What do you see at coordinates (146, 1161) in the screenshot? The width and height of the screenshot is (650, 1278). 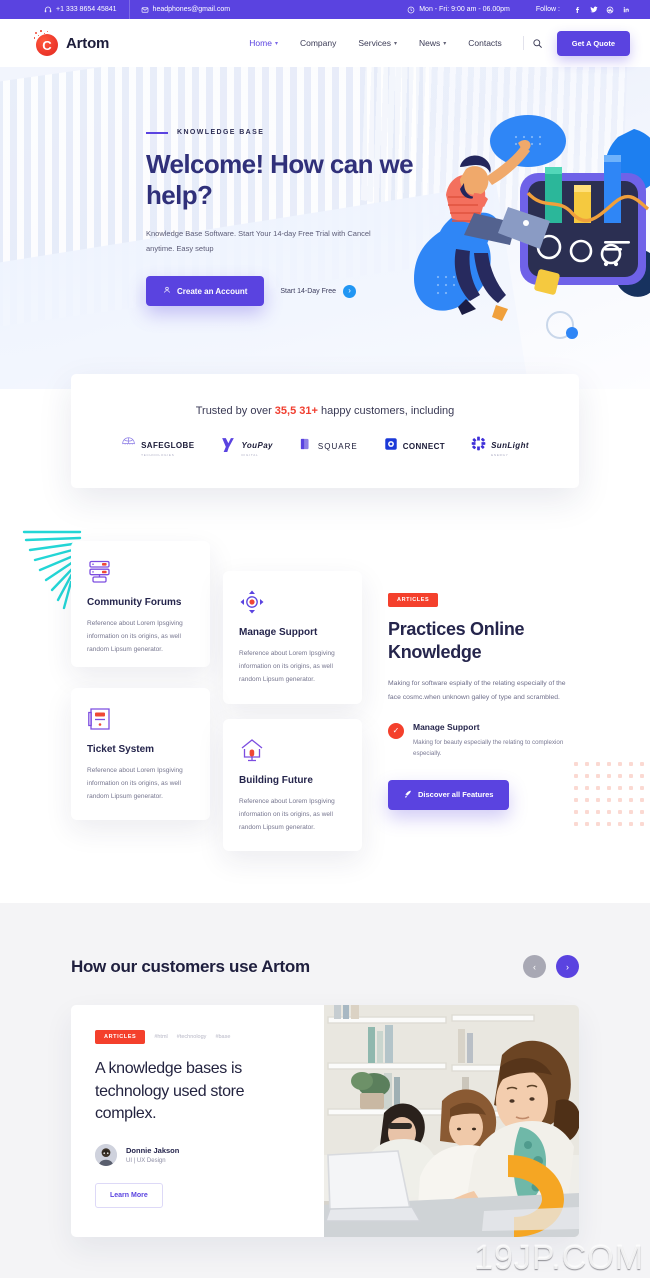 I see `author-role: UI | UX Design` at bounding box center [146, 1161].